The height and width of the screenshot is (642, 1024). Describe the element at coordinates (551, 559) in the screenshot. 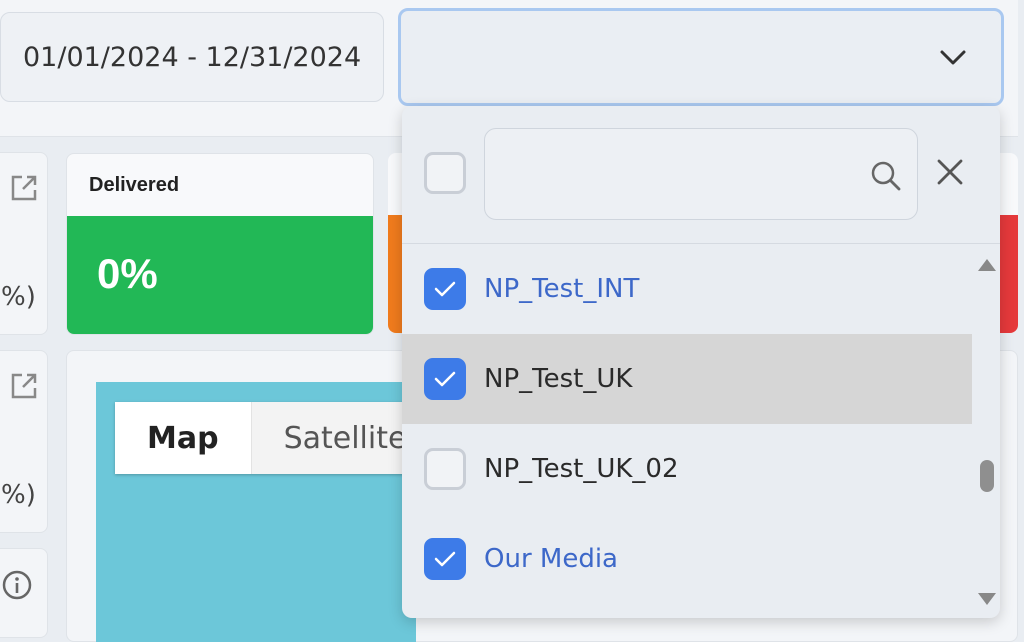

I see `list-item-label: Our Media` at that location.